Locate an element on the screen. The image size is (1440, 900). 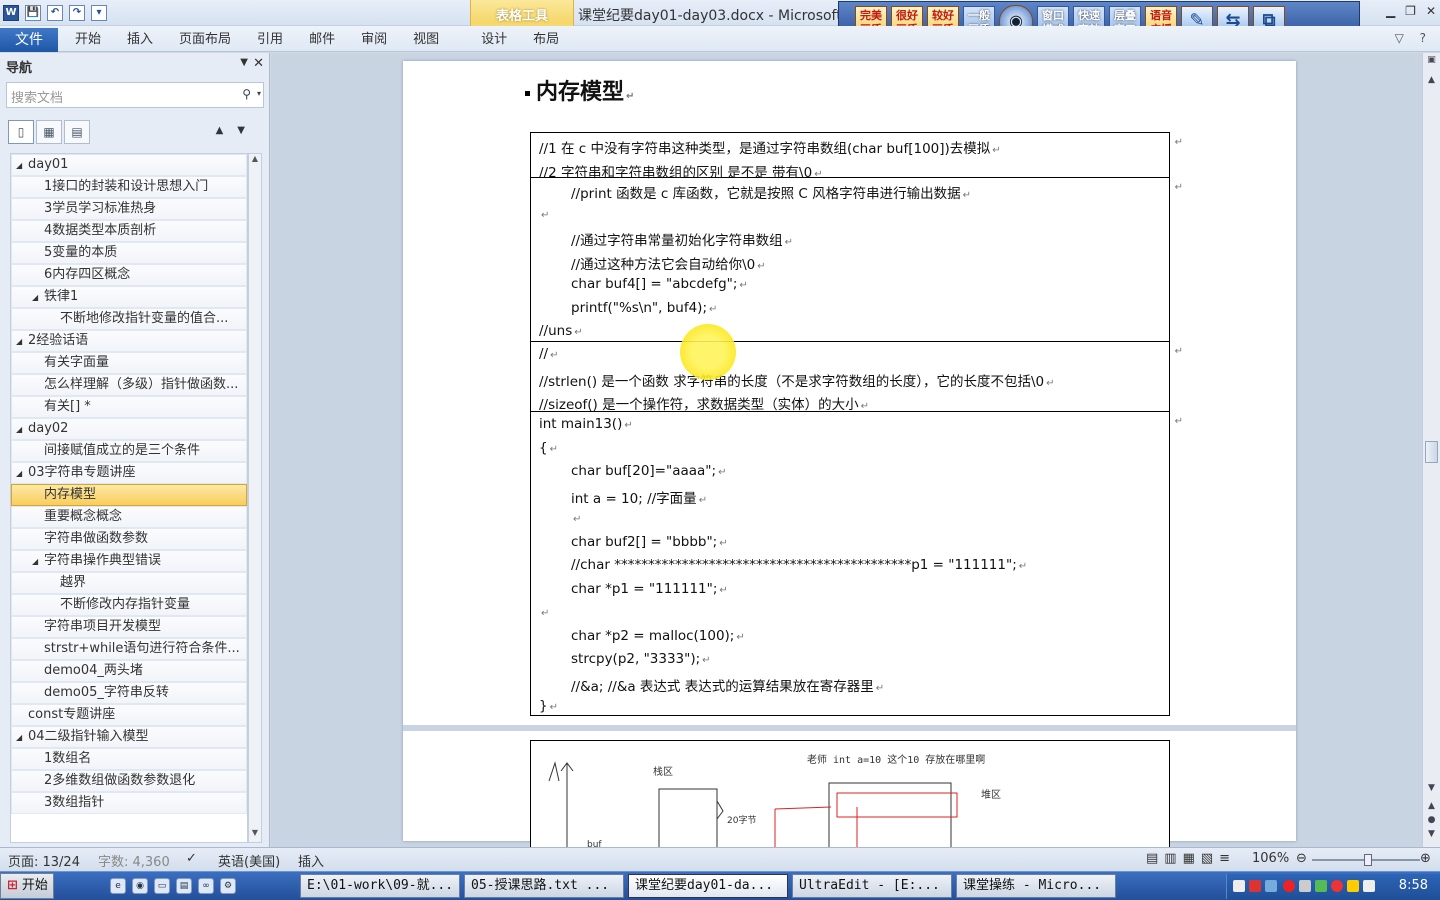
vertical-scrollbar: ▣ ▲ ▼ ▲ ● ▼ is located at coordinates (1431, 450).